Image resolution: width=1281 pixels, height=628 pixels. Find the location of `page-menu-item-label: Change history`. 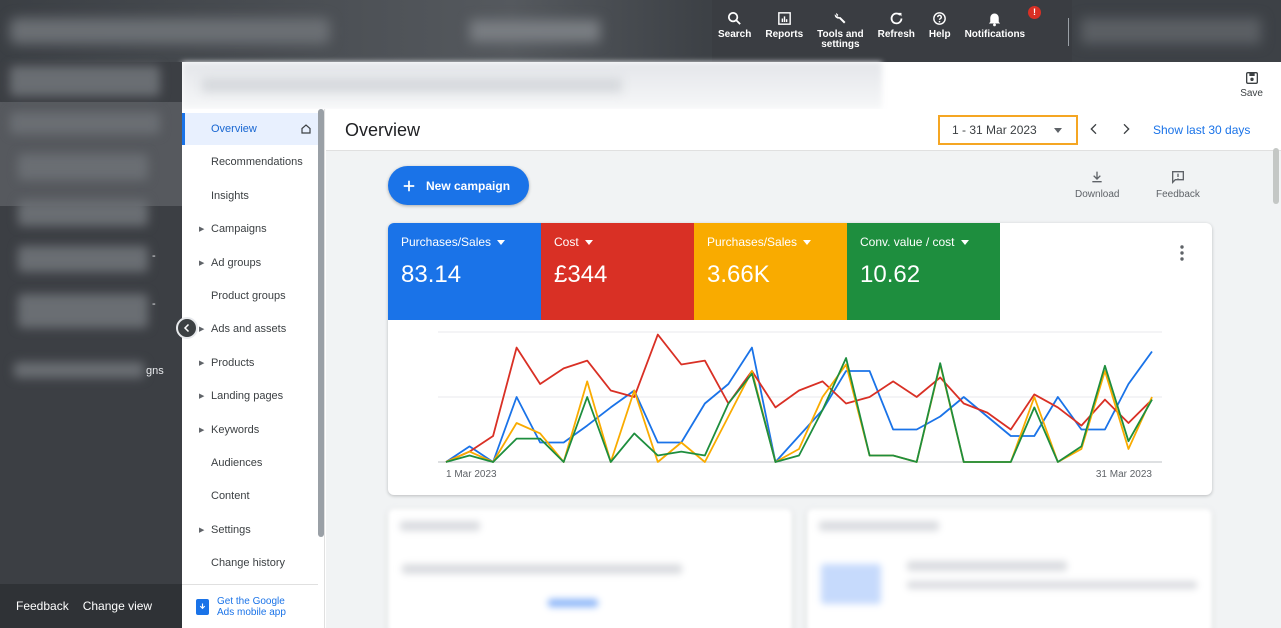

page-menu-item-label: Change history is located at coordinates (248, 563).